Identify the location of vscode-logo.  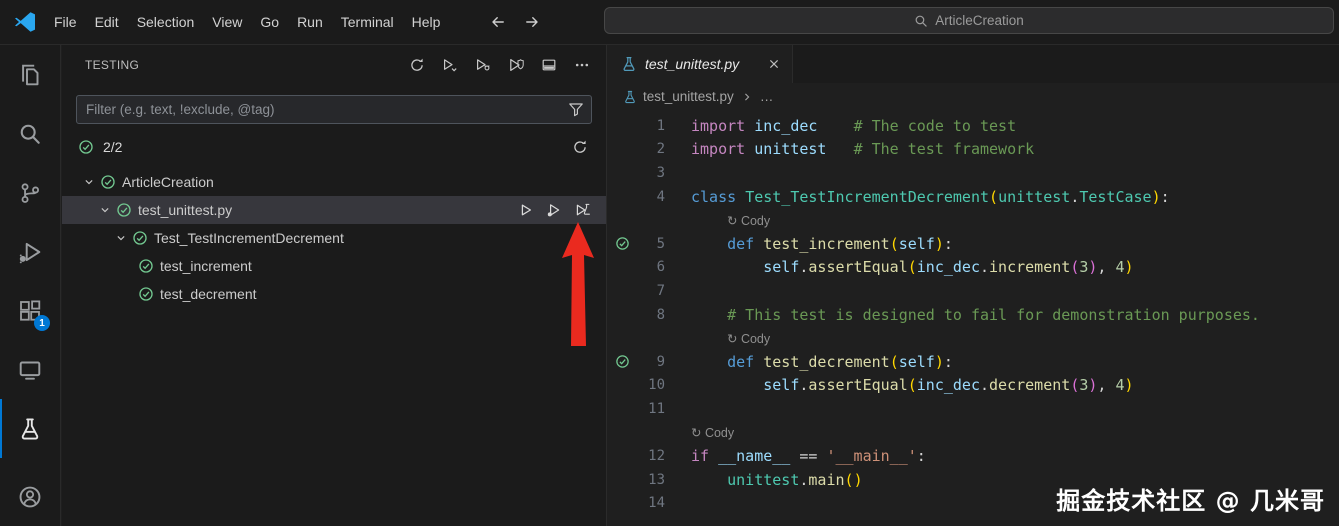
(25, 22).